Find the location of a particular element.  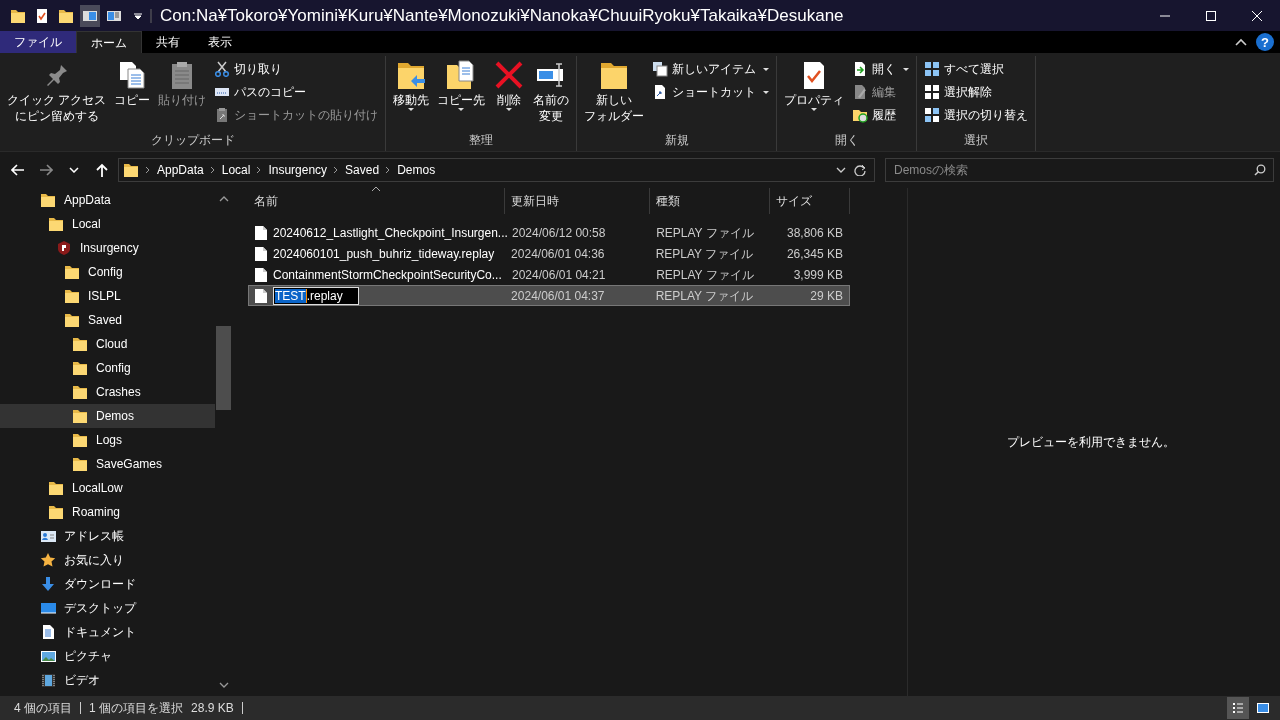

tree-item: Local is located at coordinates (107, 224).